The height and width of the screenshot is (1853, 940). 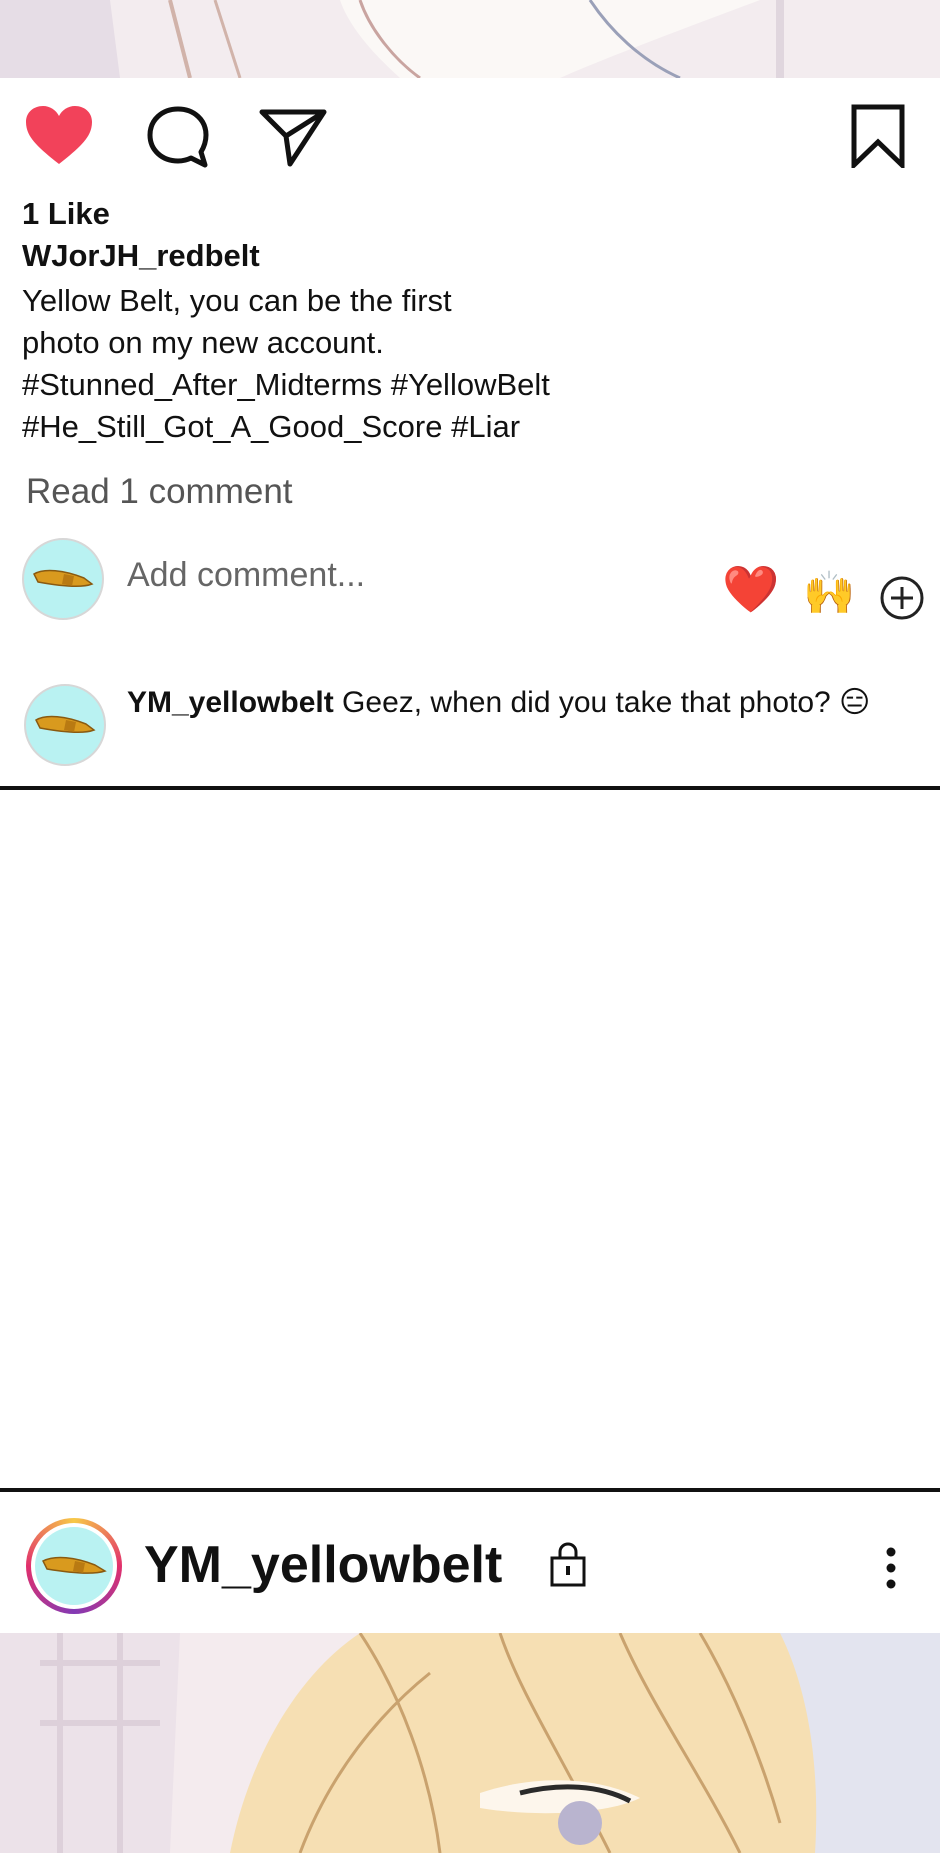 I want to click on like-count: 1 Like, so click(x=66, y=214).